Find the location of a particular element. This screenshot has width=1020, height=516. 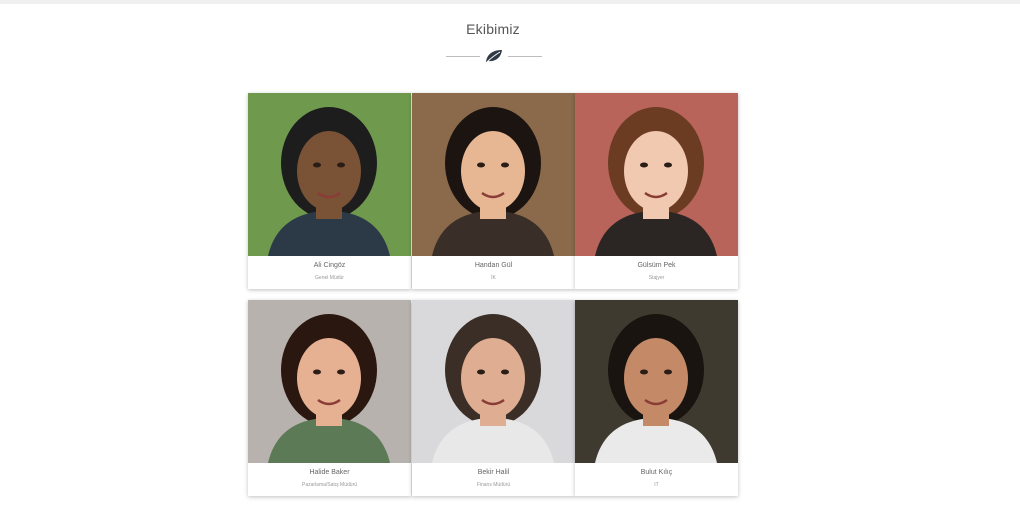

team-card: Halide Baker Pazarlama/Satış Müdürü is located at coordinates (329, 398).